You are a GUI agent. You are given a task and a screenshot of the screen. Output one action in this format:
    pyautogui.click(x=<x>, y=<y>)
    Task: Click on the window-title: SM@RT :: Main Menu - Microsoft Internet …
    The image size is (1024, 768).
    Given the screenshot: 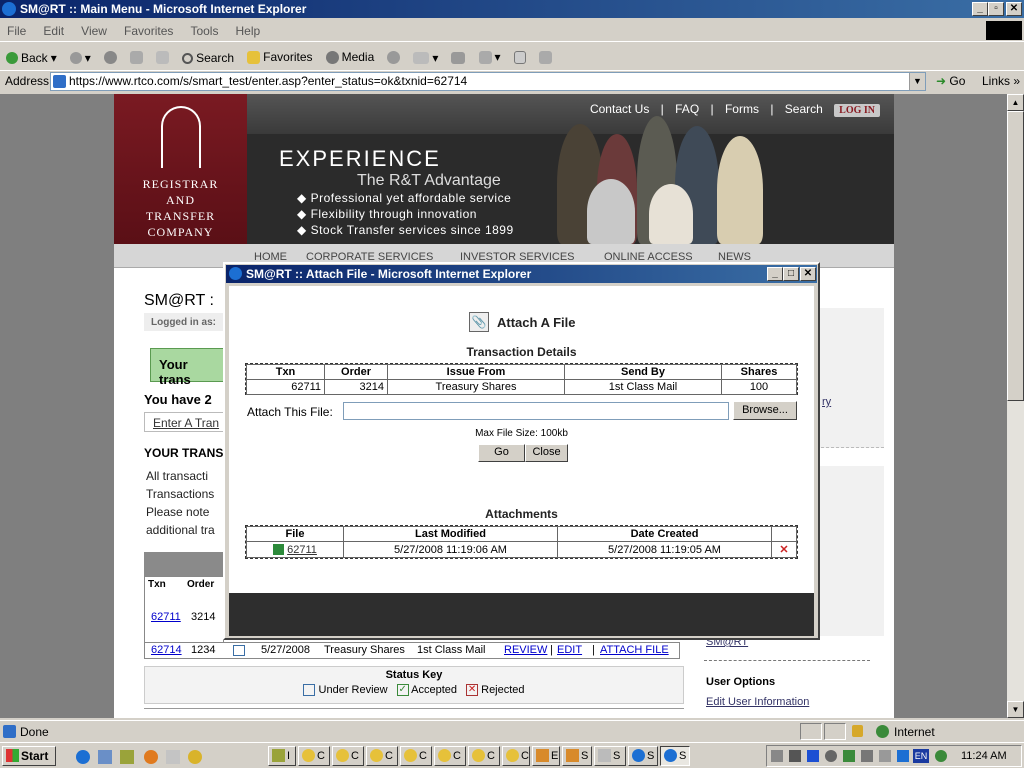 What is the action you would take?
    pyautogui.click(x=163, y=9)
    